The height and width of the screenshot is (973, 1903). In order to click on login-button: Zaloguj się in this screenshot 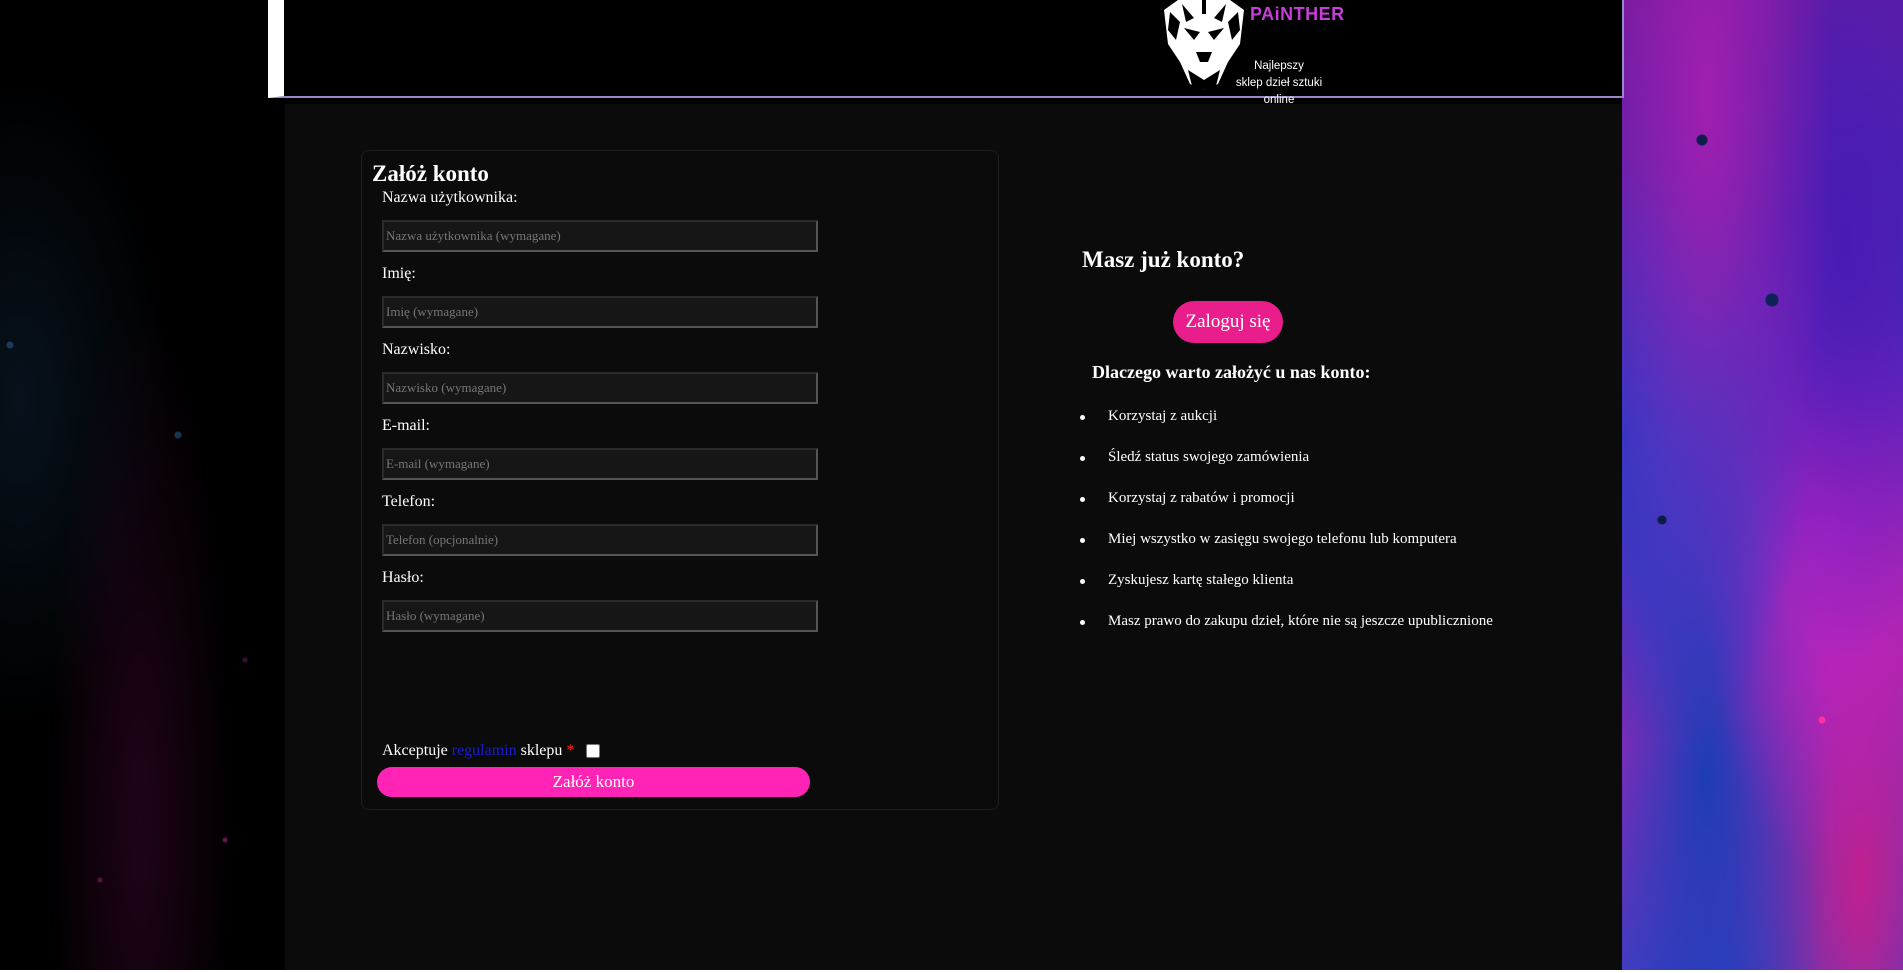, I will do `click(1228, 322)`.